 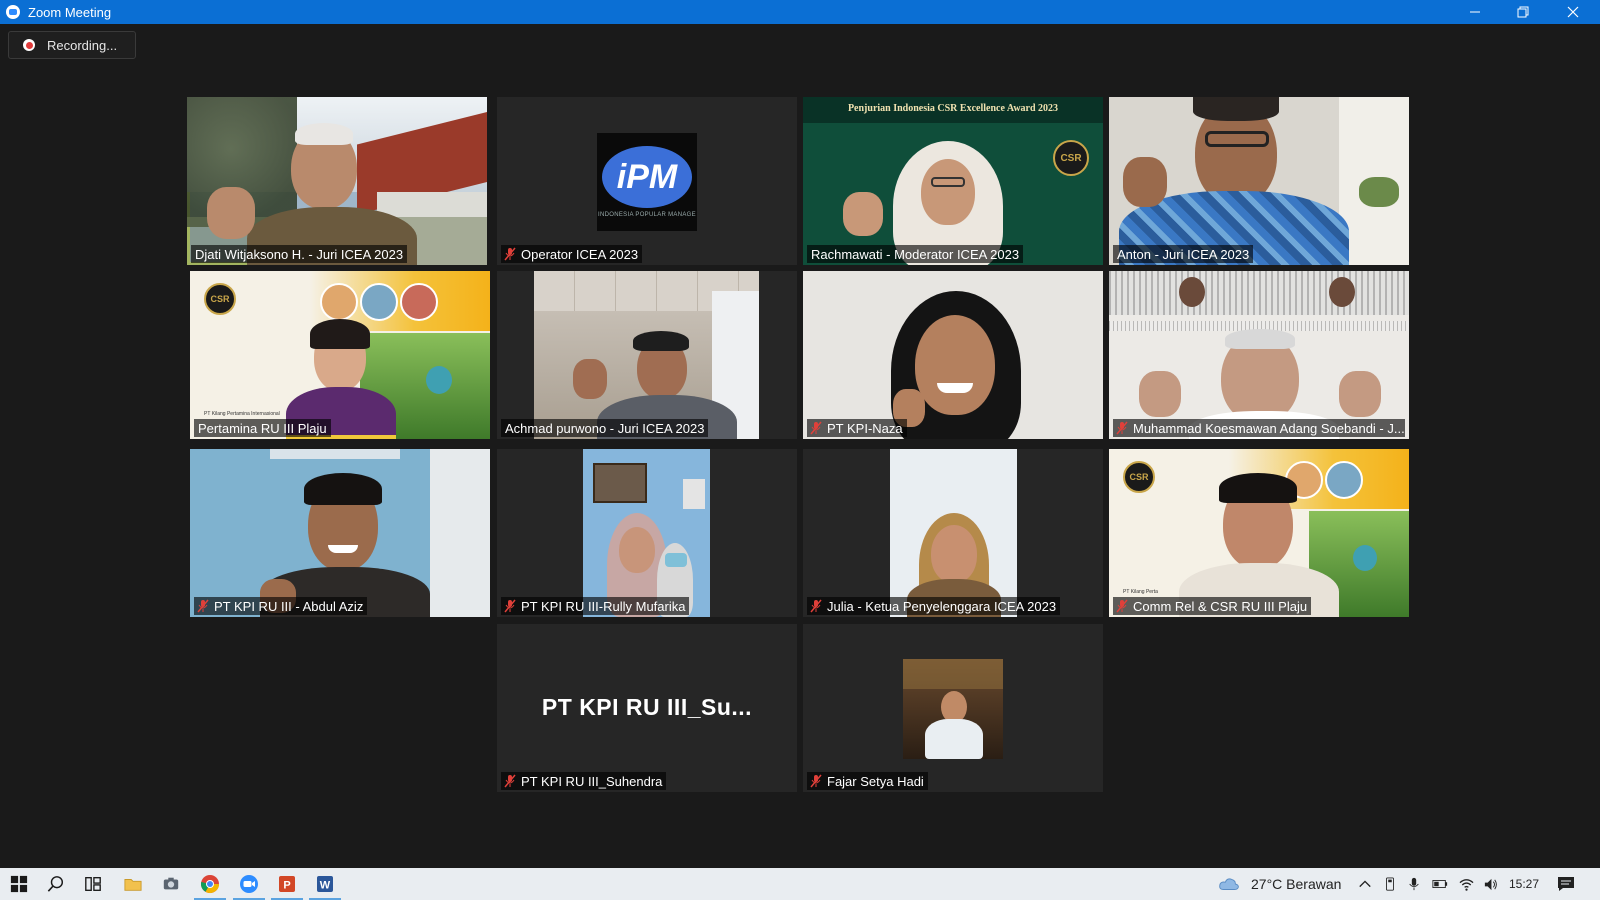 I want to click on volume-tray-icon, so click(x=1490, y=884).